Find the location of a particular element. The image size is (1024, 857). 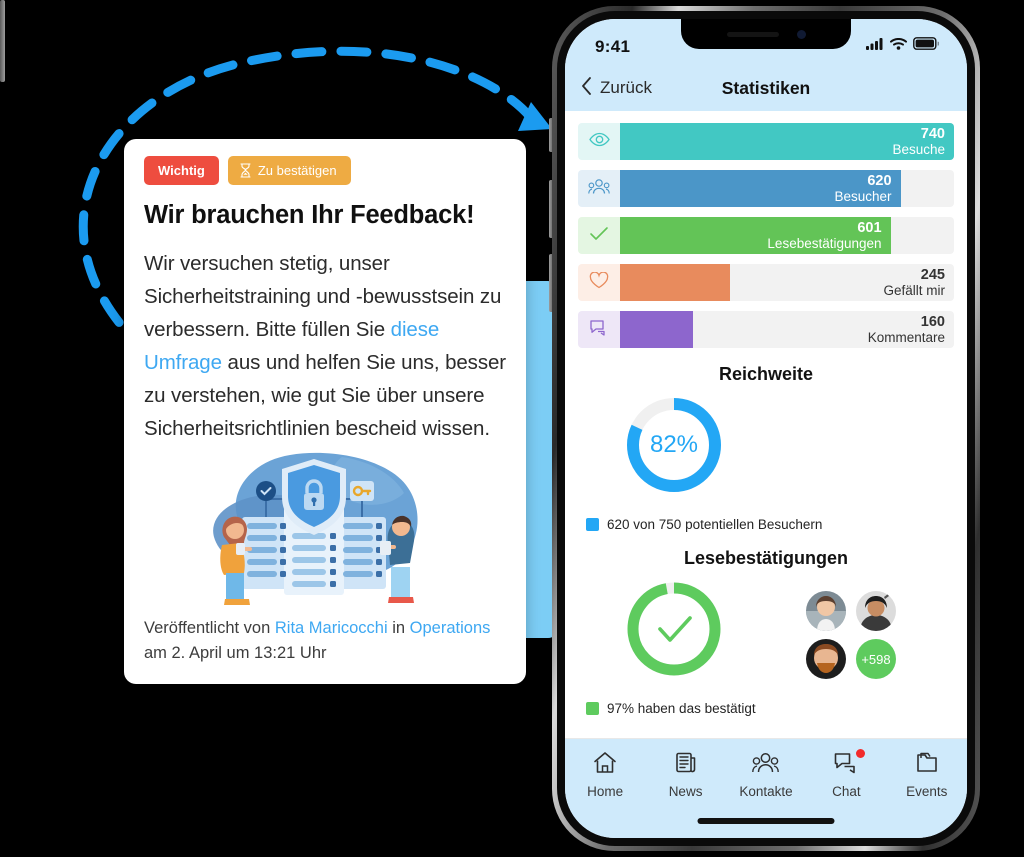

reichweite-legend: 620 von 750 potentiellen Besuchern is located at coordinates (770, 524).